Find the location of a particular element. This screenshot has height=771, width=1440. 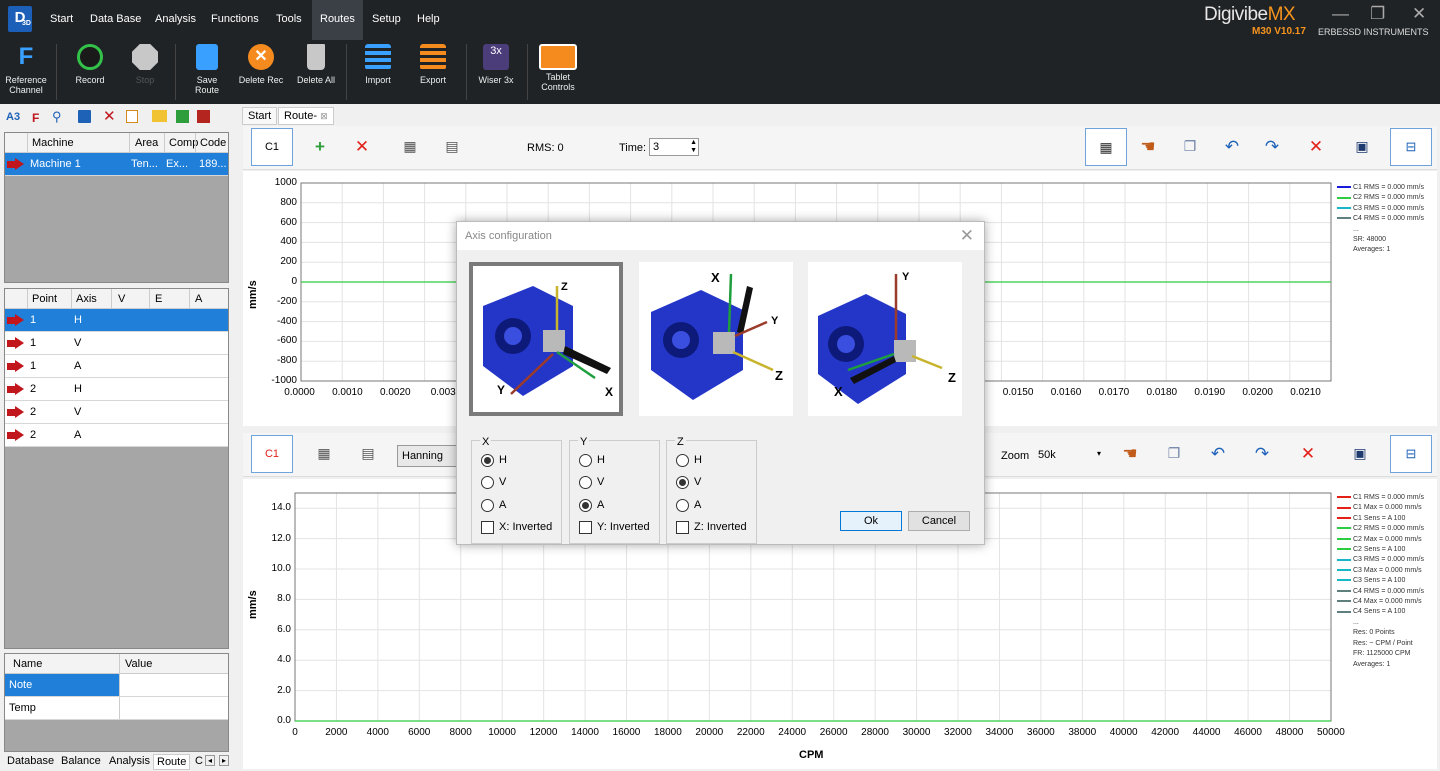

close-icon: ✕ is located at coordinates (1419, 14).